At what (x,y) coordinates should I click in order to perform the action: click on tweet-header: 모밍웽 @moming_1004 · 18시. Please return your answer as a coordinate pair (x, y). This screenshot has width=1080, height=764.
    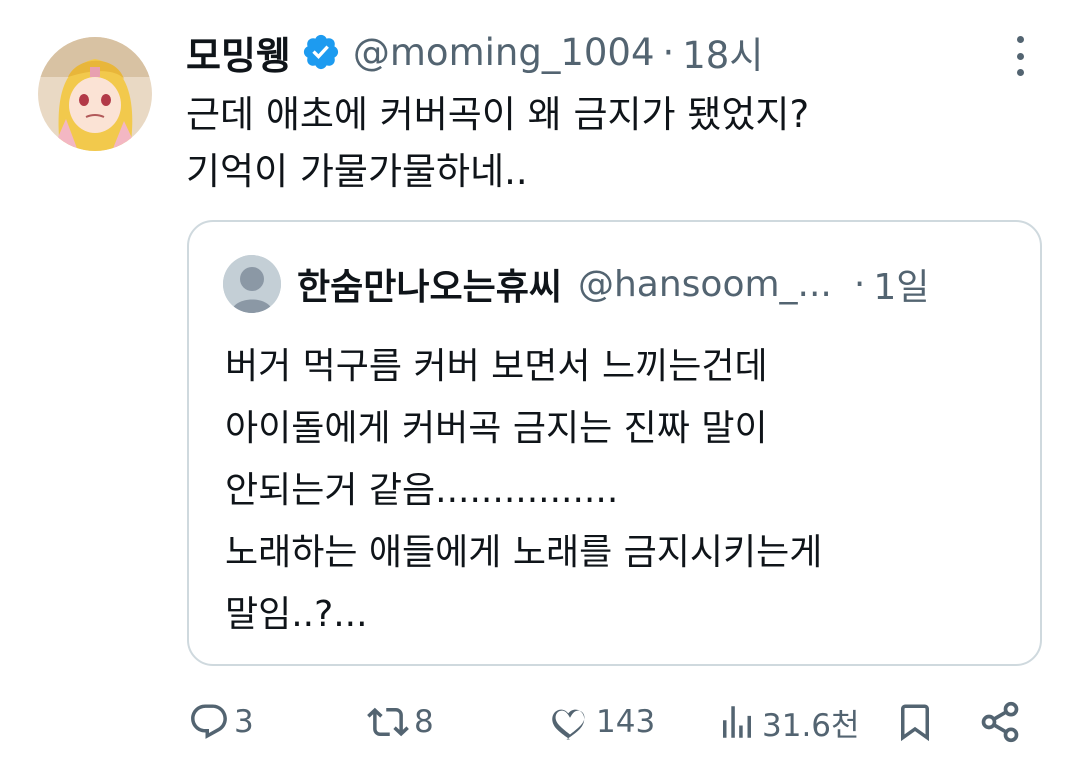
    Looking at the image, I should click on (474, 52).